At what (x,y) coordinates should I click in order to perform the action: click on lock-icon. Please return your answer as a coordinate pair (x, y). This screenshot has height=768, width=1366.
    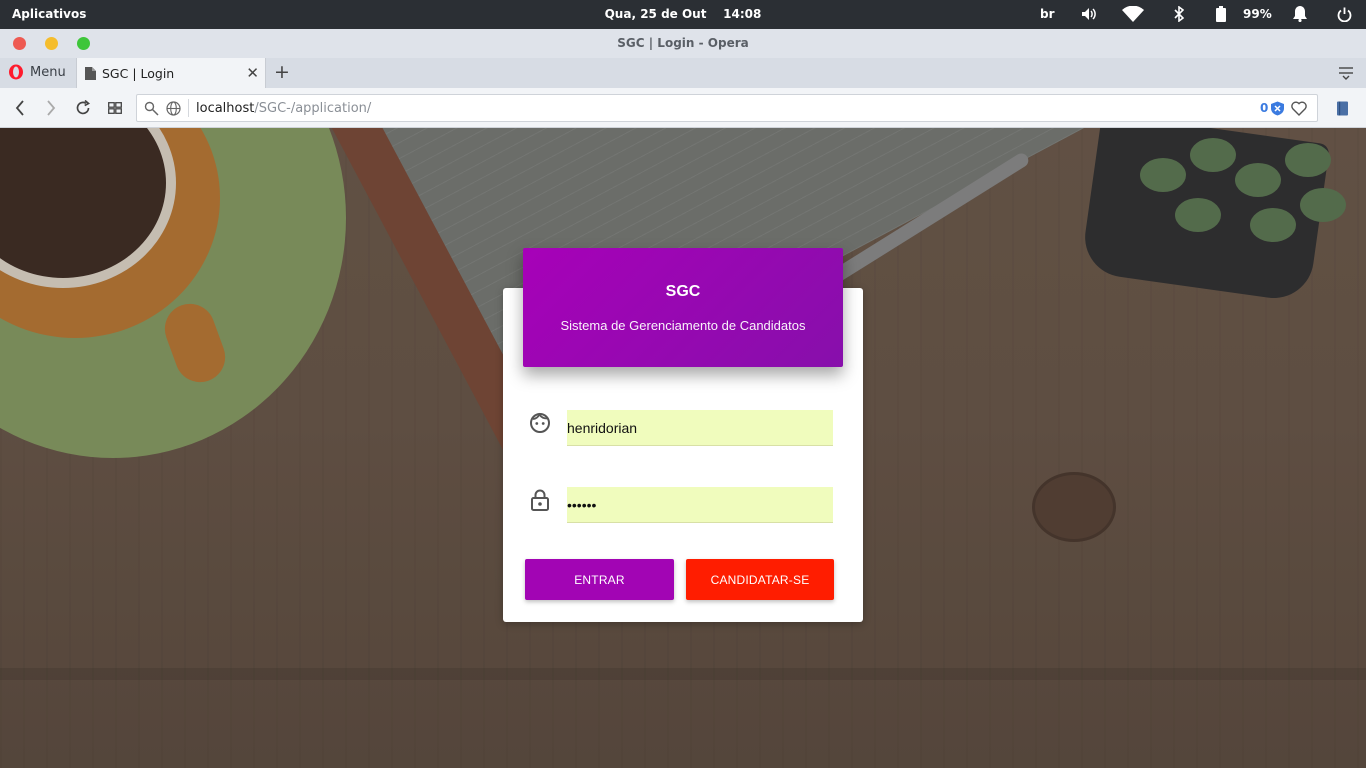
    Looking at the image, I should click on (540, 500).